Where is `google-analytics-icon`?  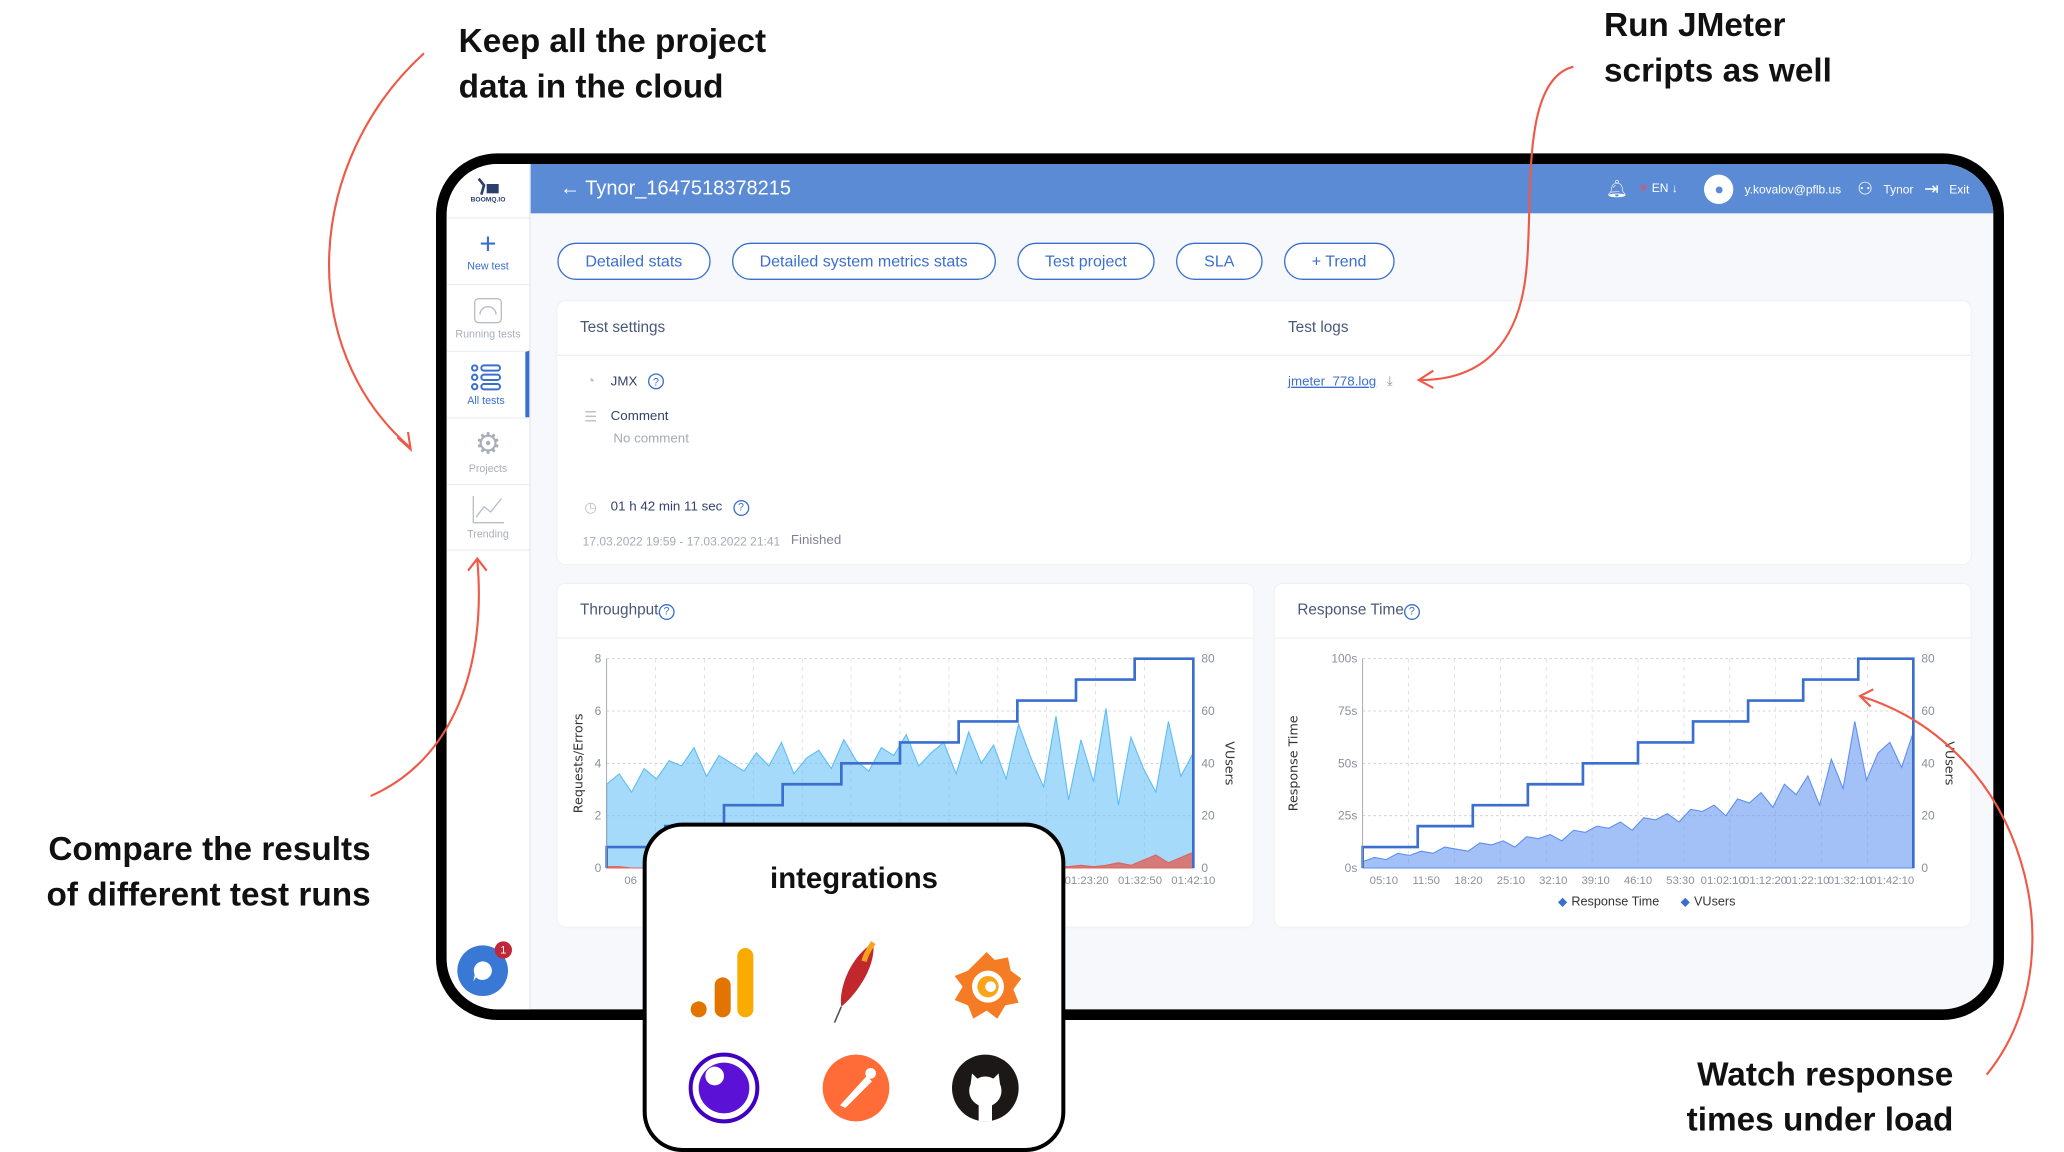
google-analytics-icon is located at coordinates (724, 981).